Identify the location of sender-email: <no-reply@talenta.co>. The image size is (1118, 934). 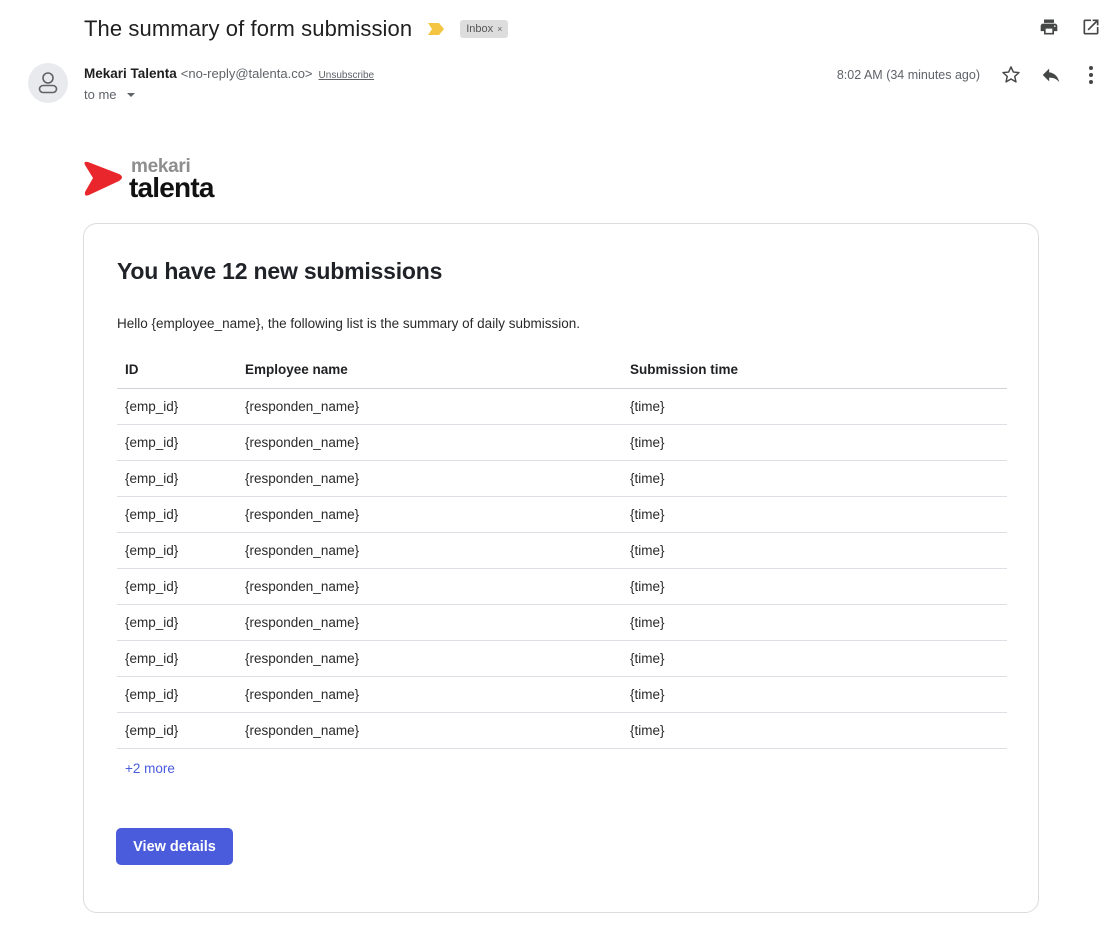
(246, 73).